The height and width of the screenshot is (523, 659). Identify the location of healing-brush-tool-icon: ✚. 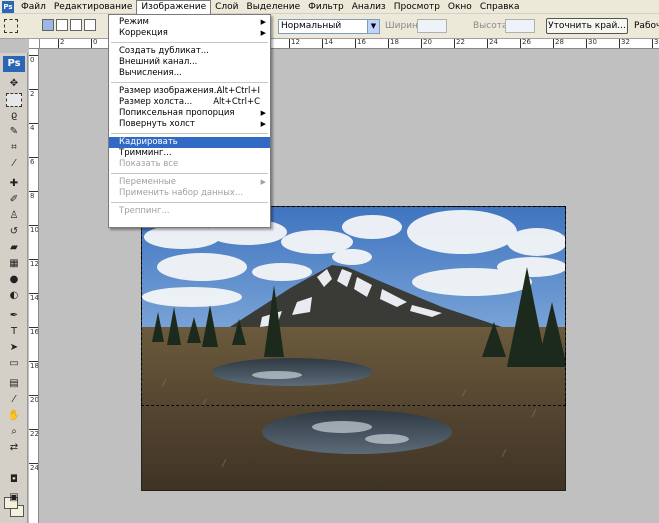
(14, 184).